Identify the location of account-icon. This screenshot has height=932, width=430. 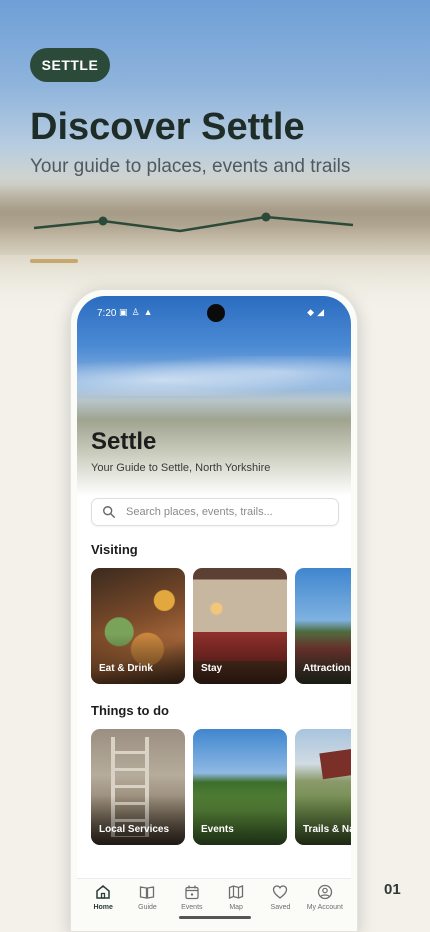
(324, 892).